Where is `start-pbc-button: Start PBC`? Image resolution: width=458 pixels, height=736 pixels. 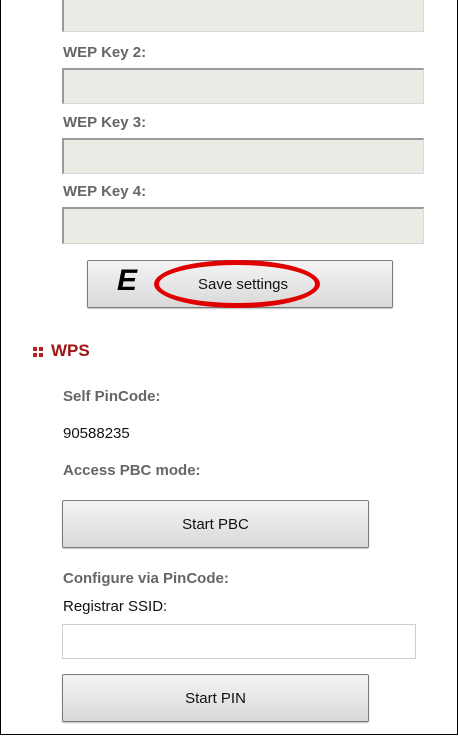
start-pbc-button: Start PBC is located at coordinates (215, 524).